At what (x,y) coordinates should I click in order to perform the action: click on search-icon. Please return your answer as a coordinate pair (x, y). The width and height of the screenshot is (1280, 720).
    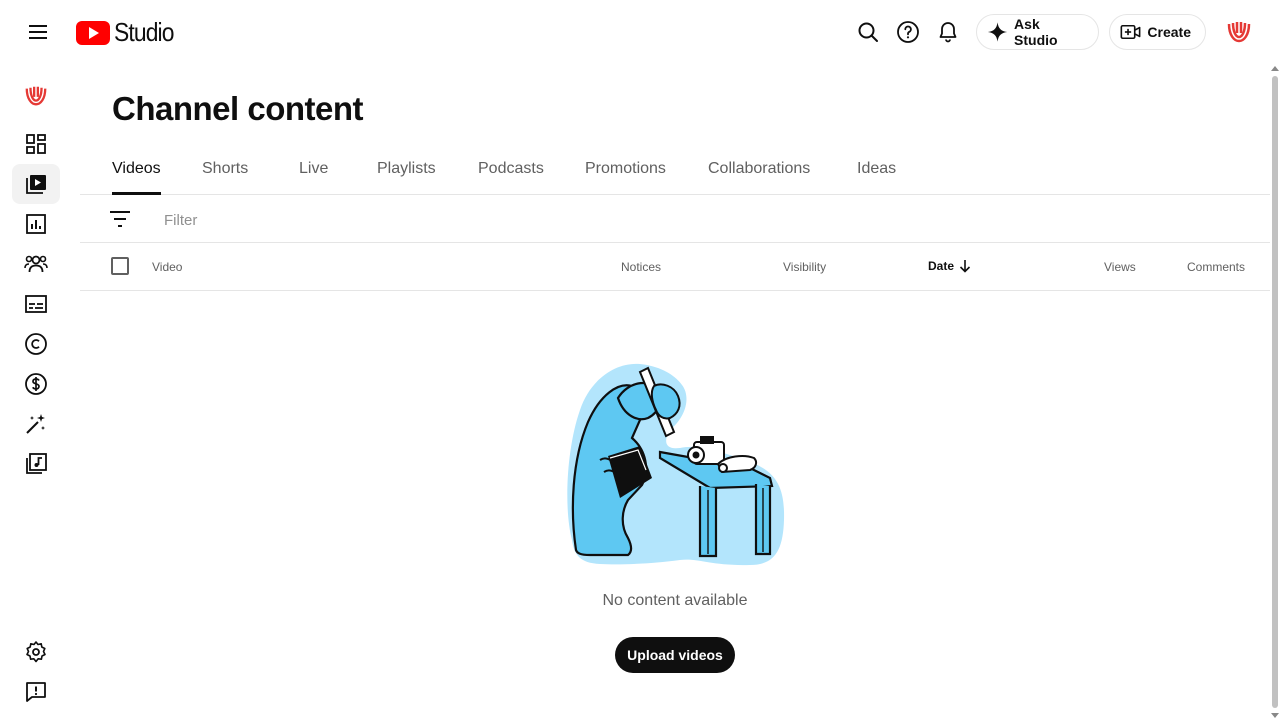
    Looking at the image, I should click on (868, 32).